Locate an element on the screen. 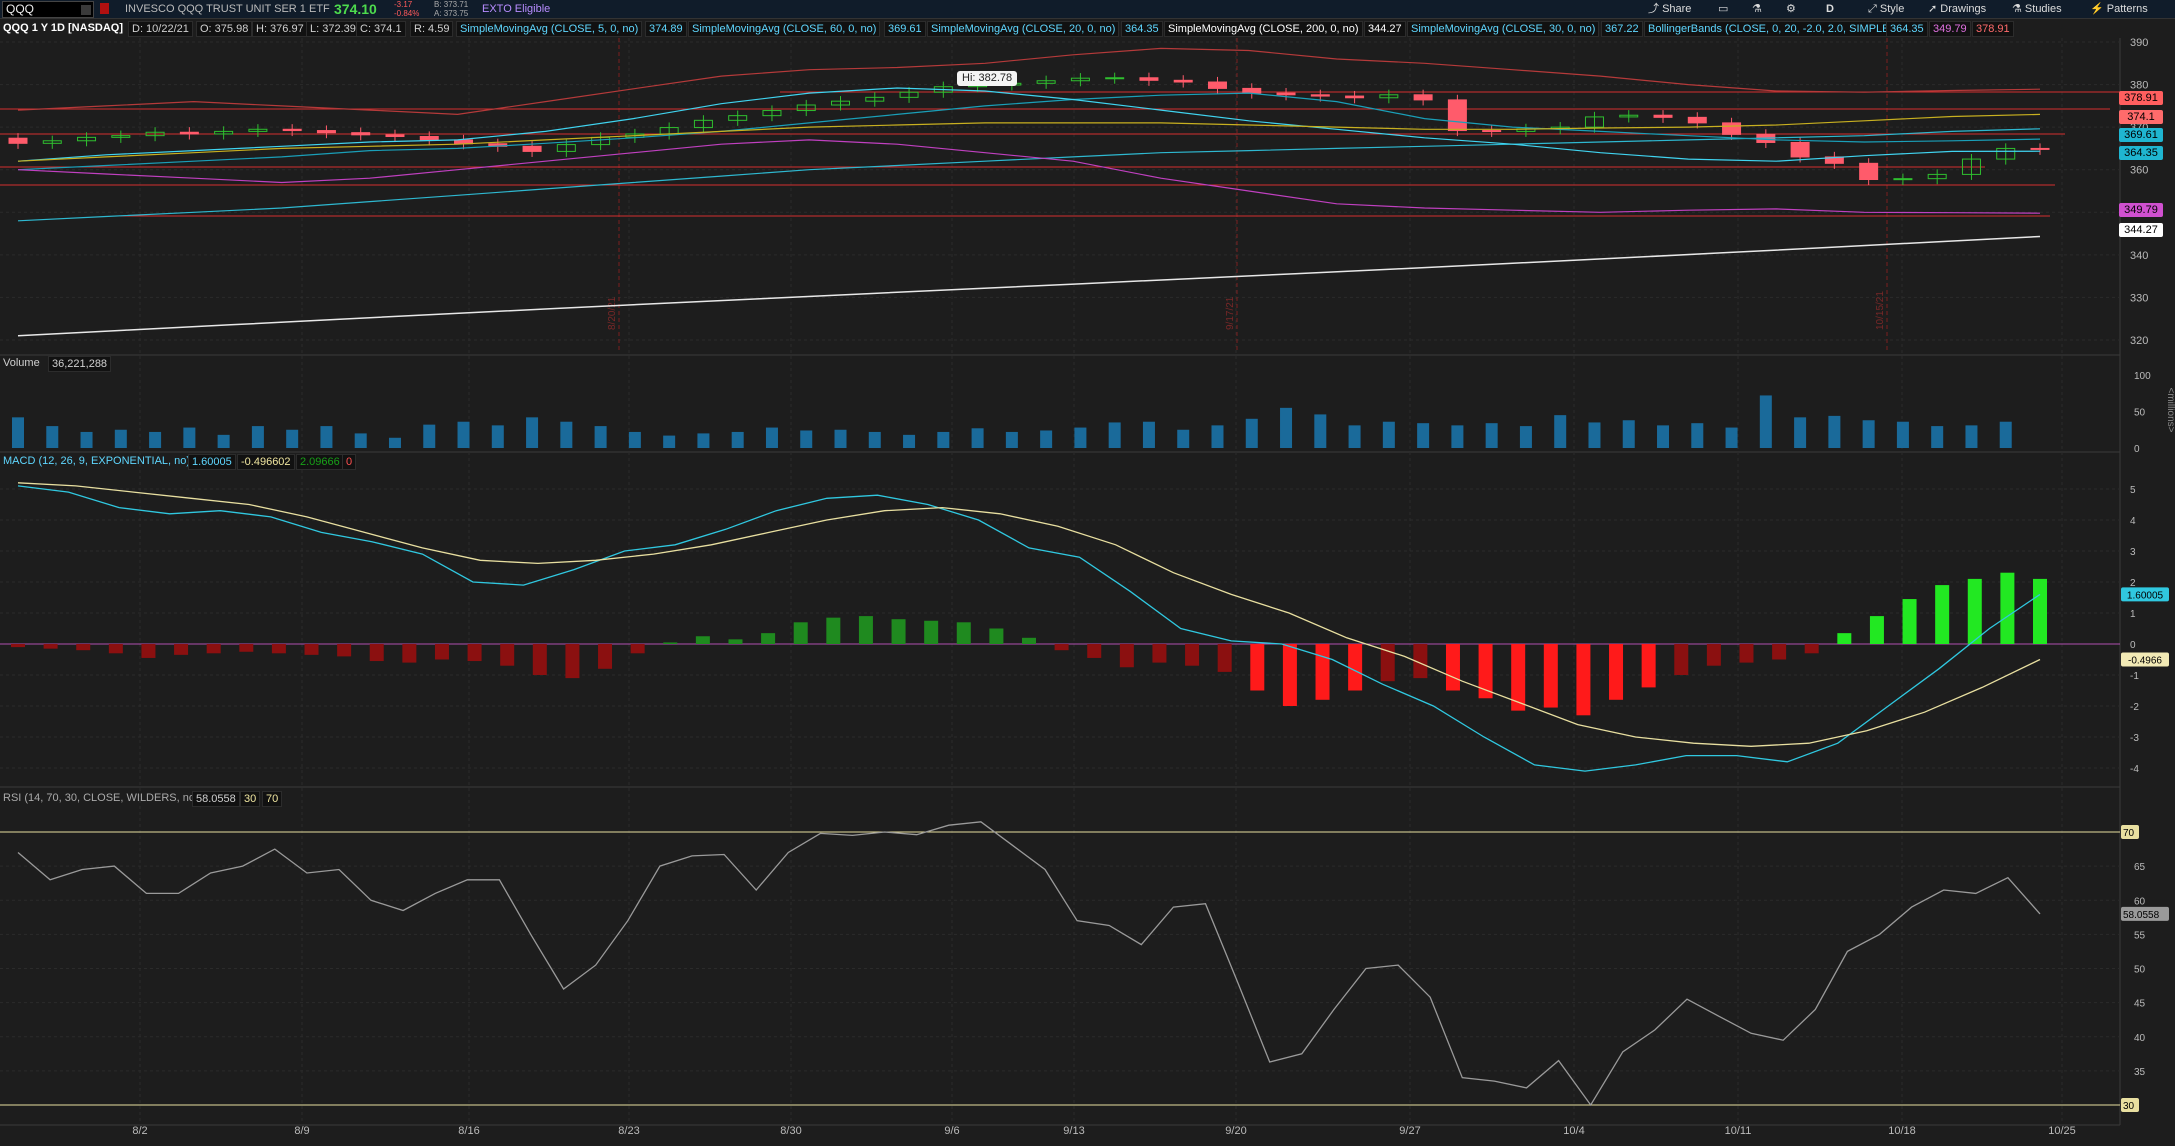 This screenshot has height=1146, width=2175. rsi-ob: 30 is located at coordinates (250, 799).